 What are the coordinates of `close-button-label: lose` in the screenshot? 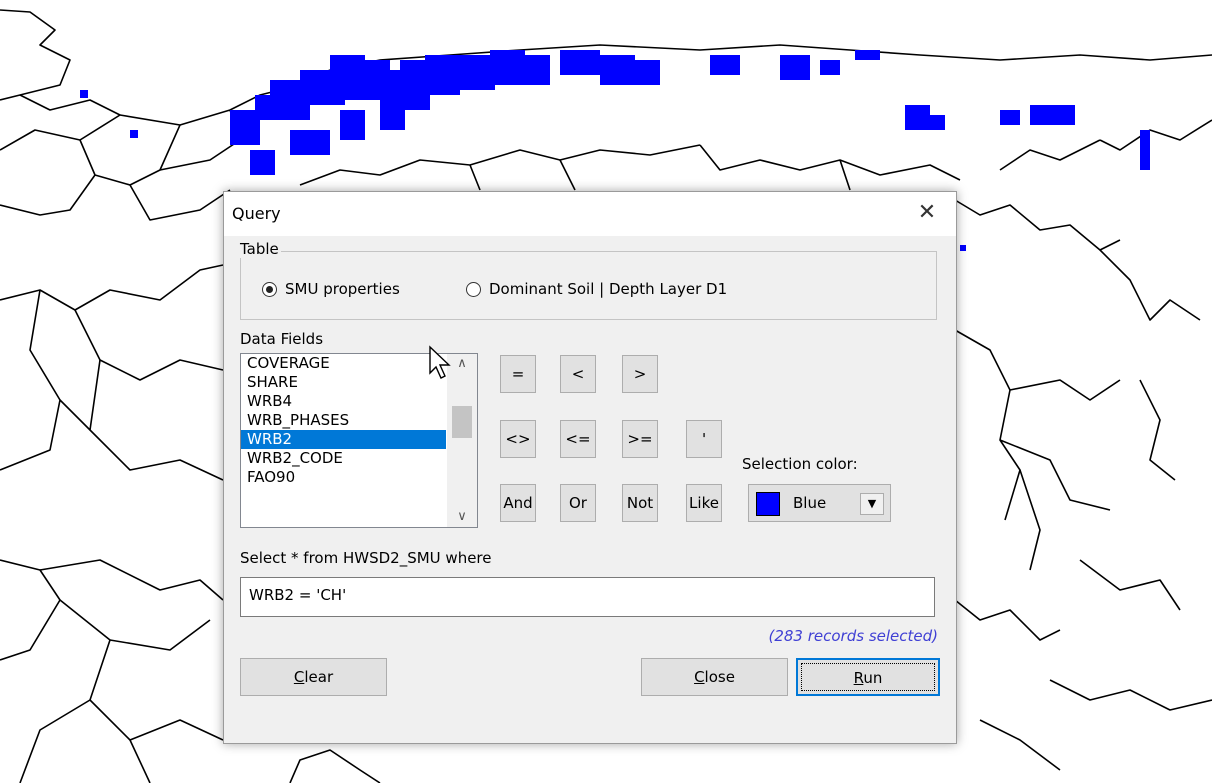 It's located at (719, 677).